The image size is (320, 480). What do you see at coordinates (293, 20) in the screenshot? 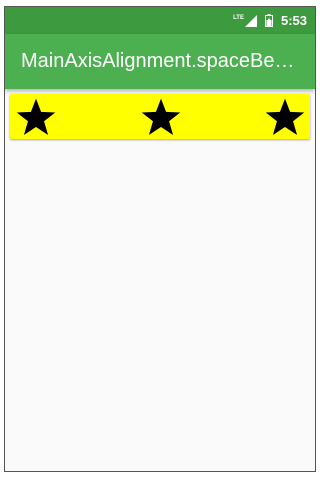
I see `status-time: 5:53` at bounding box center [293, 20].